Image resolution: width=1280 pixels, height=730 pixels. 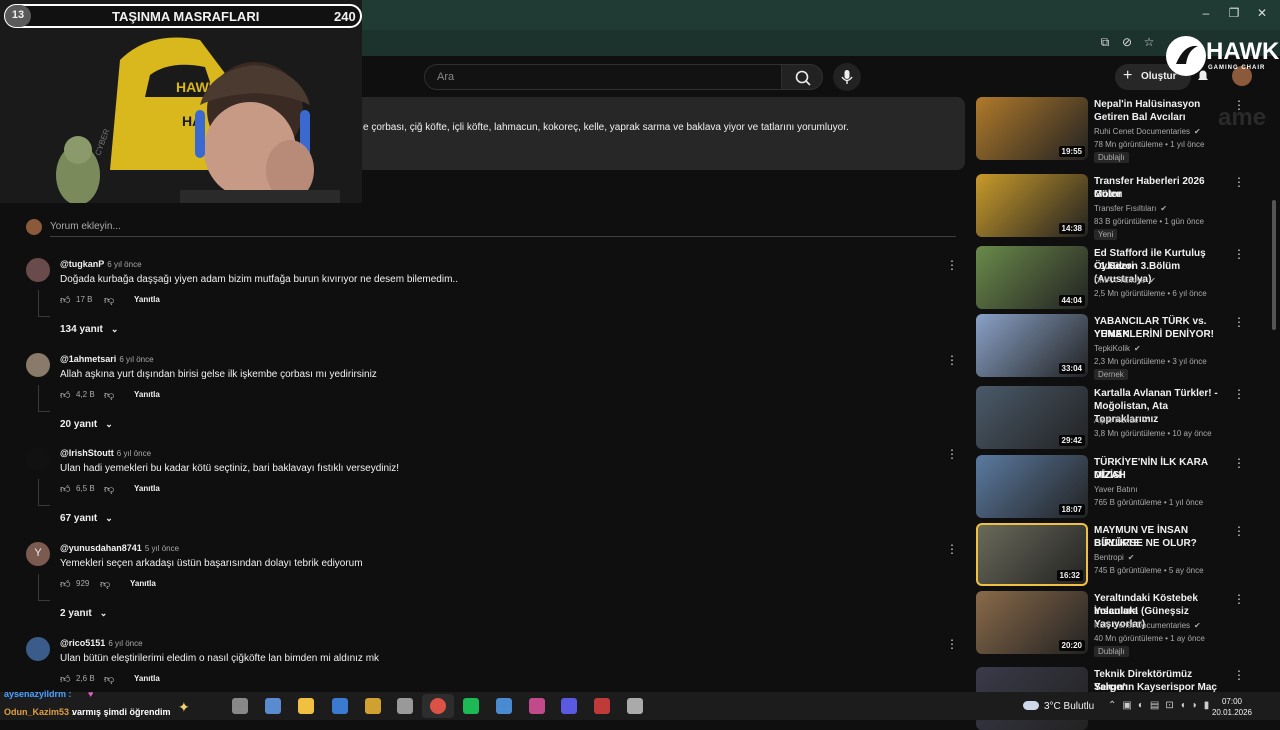 I want to click on comment-author: @rico5151 6 yıl önce, so click(x=101, y=643).